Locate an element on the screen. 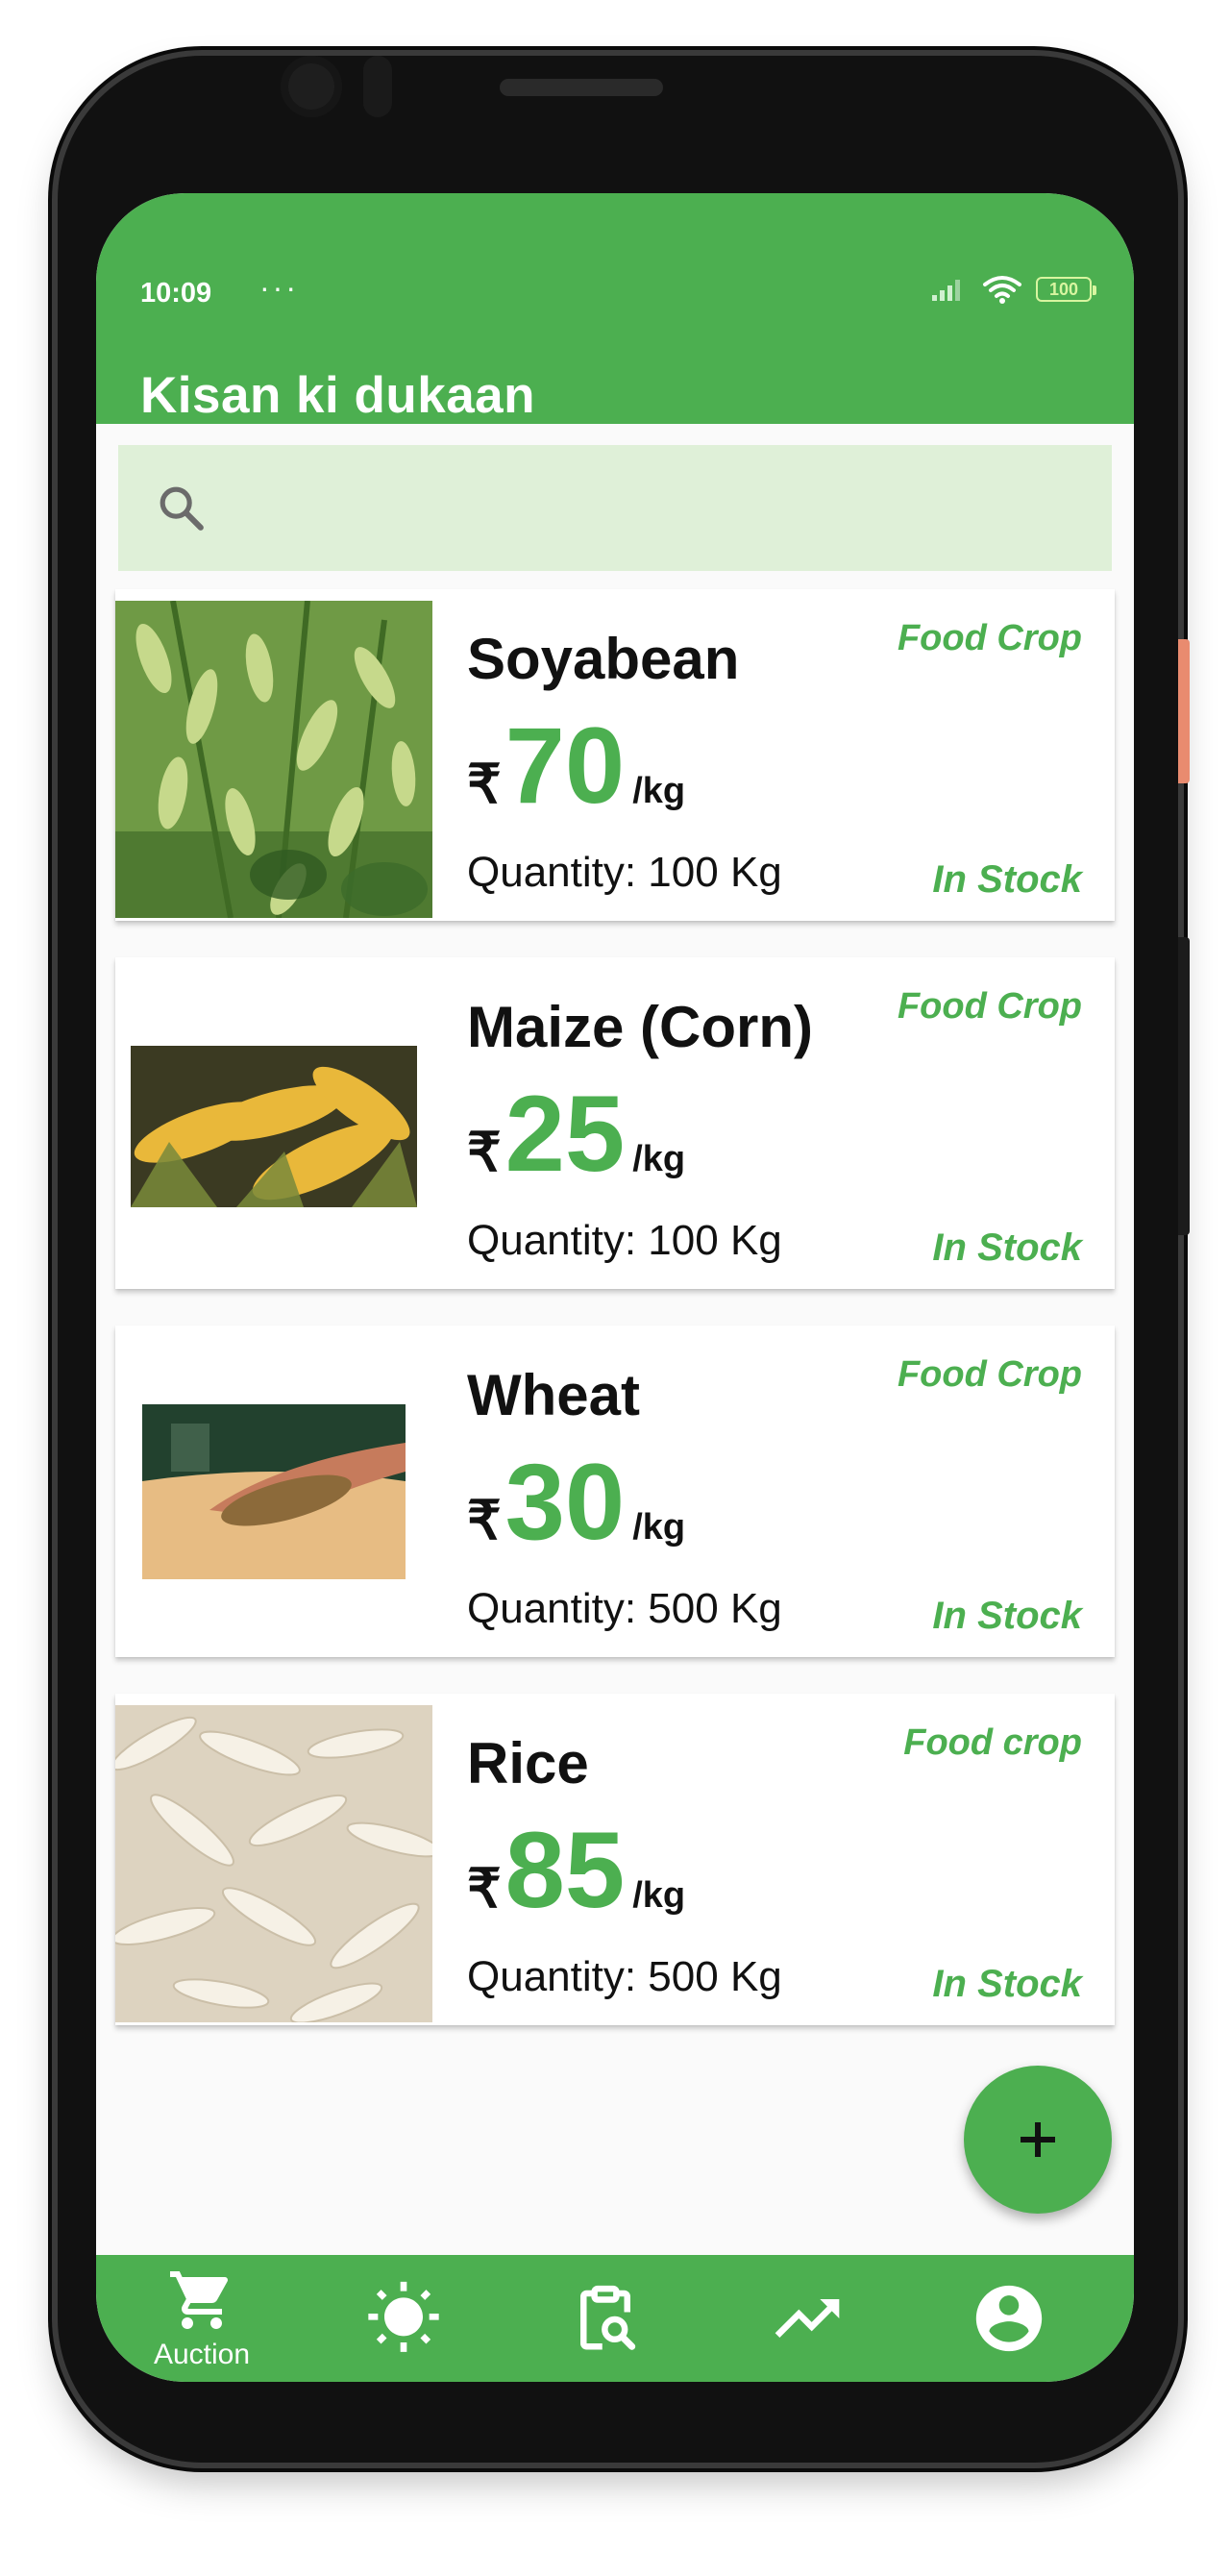 The image size is (1230, 2576). search-icon is located at coordinates (182, 508).